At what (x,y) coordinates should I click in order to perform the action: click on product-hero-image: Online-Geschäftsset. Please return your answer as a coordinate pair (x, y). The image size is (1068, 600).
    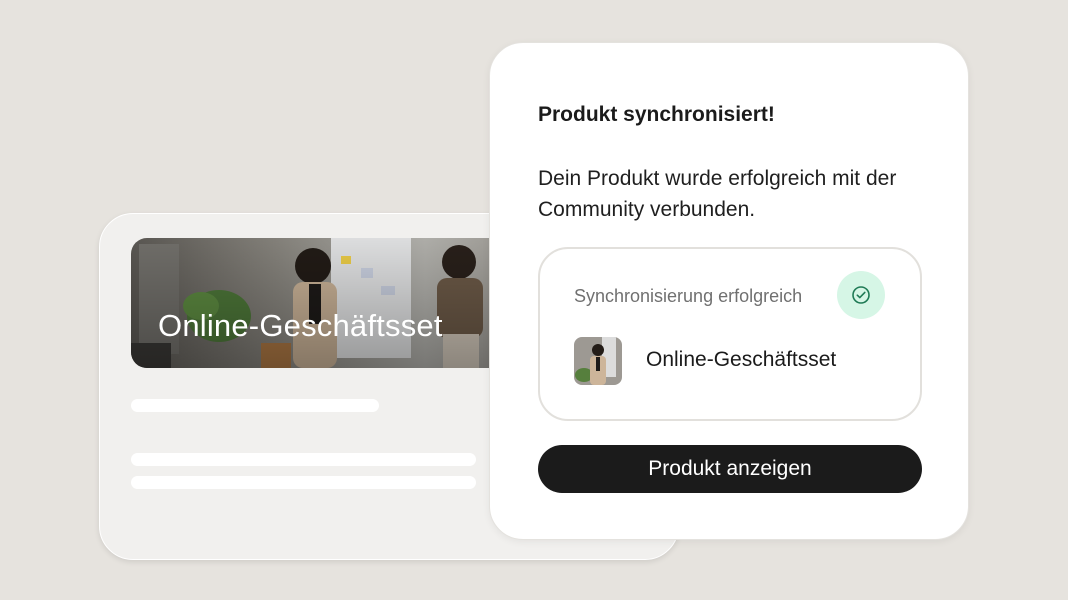
    Looking at the image, I should click on (341, 303).